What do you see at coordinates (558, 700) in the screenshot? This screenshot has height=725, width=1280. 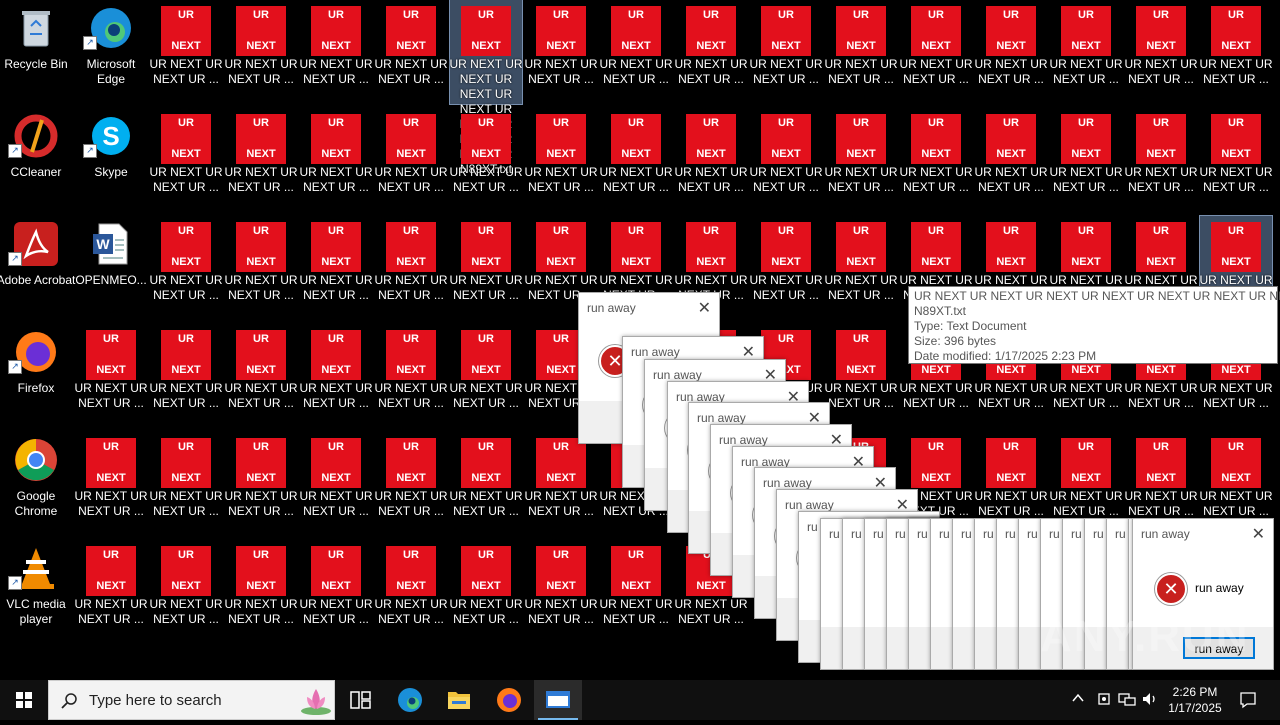 I see `taskbar-active-app` at bounding box center [558, 700].